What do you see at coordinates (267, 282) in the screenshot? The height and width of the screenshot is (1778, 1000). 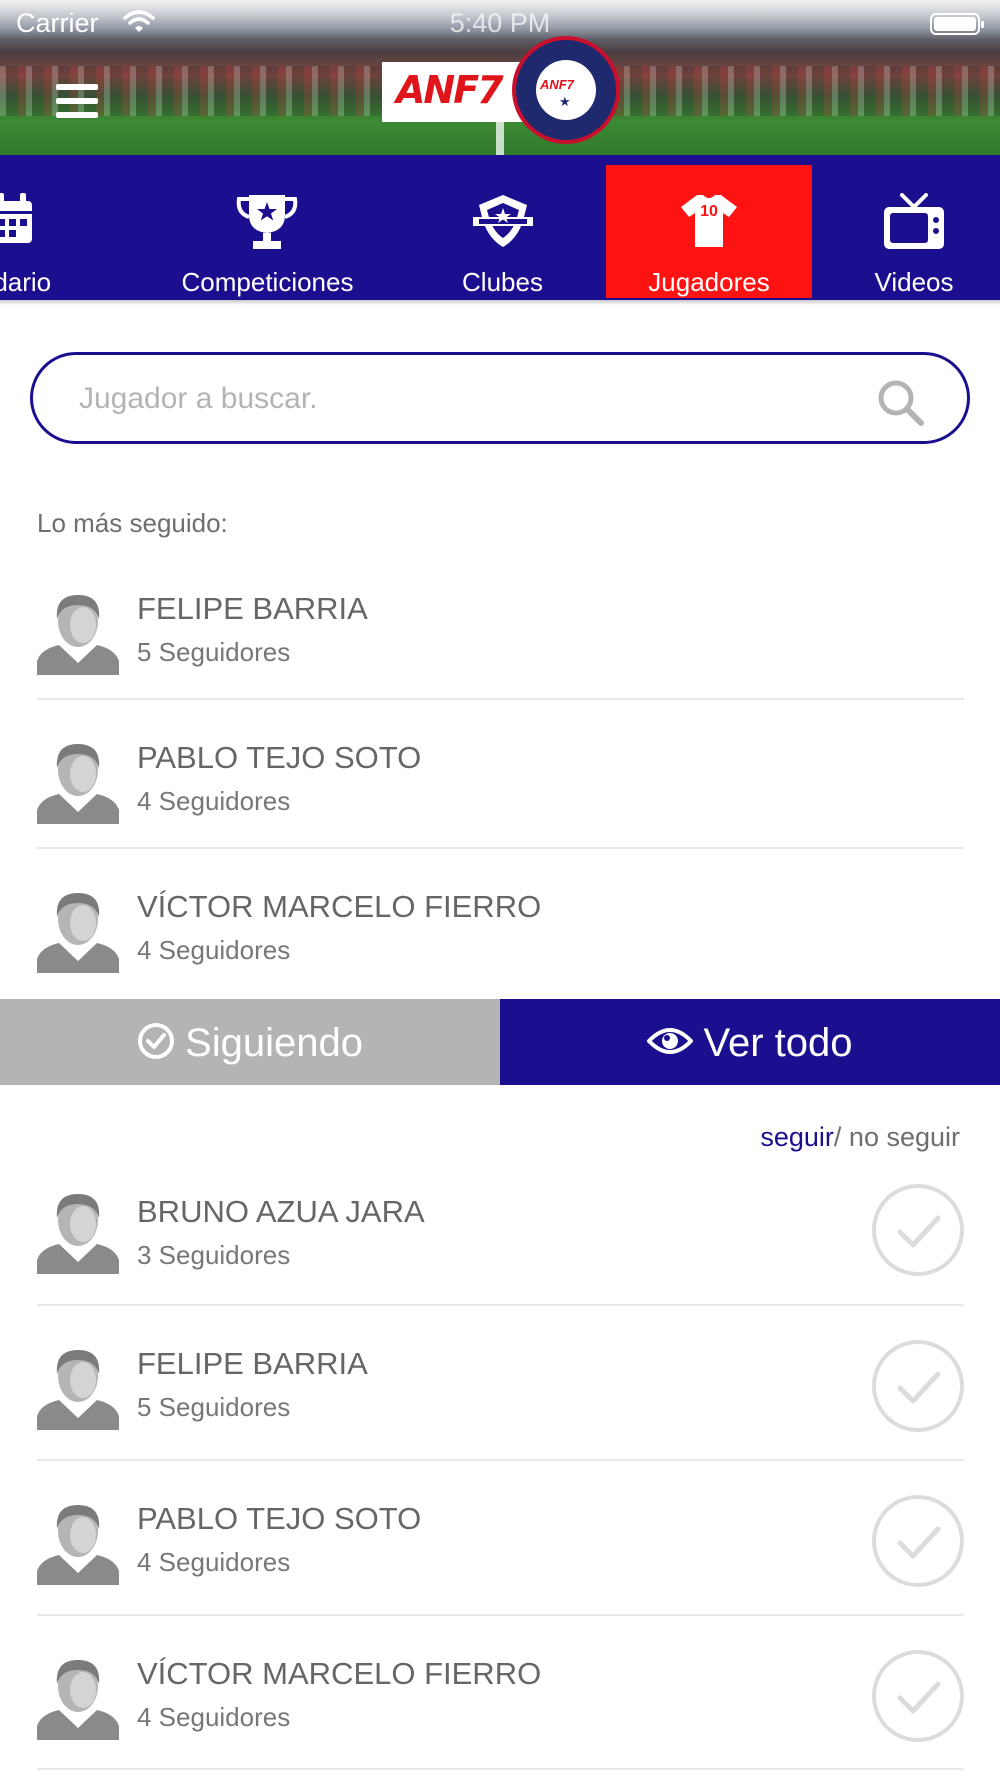 I see `tab-label: Competiciones` at bounding box center [267, 282].